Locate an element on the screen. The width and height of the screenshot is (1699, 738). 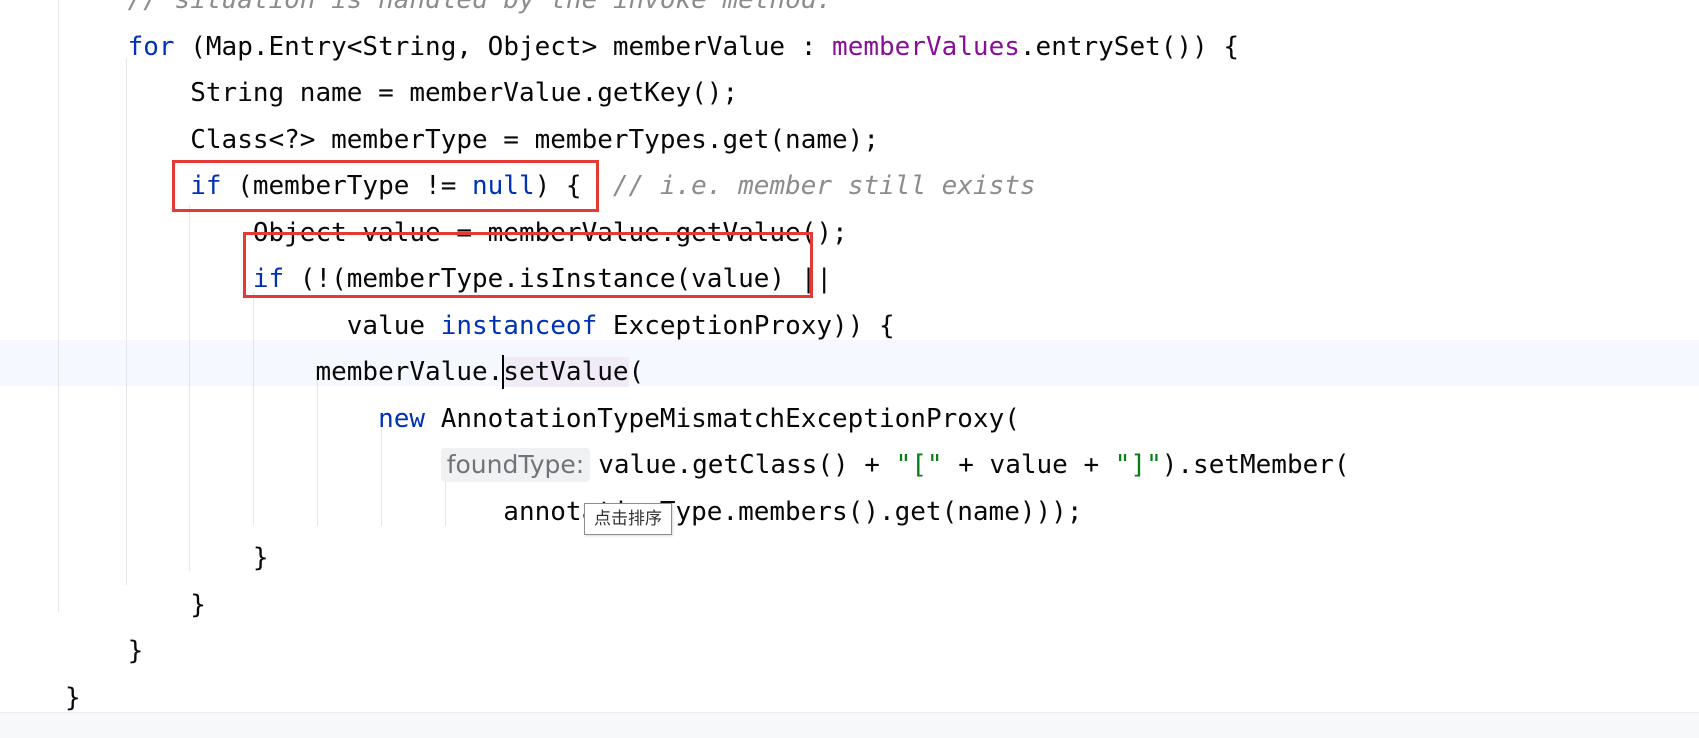
code-token: "[" is located at coordinates (919, 465).